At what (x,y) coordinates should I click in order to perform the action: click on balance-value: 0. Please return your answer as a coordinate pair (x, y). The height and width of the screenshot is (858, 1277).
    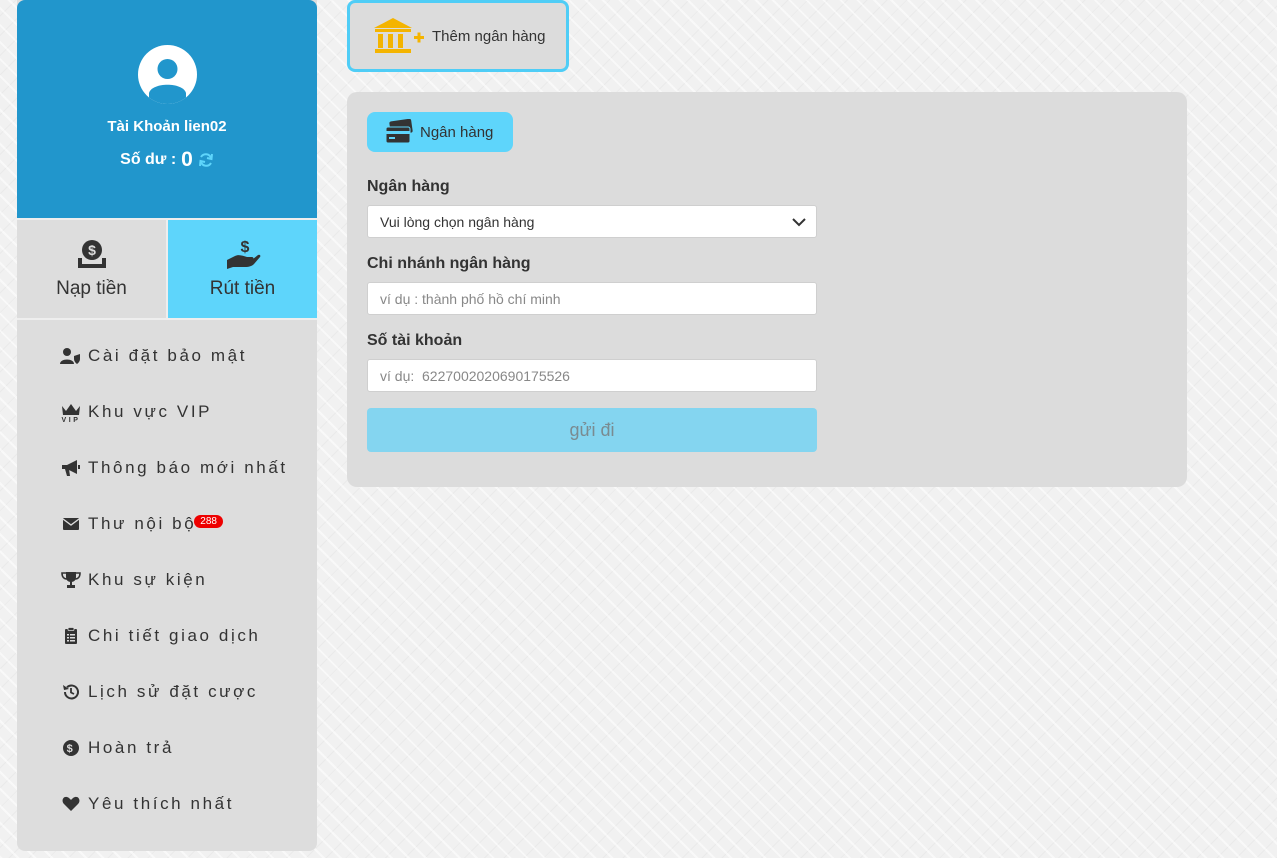
    Looking at the image, I should click on (187, 159).